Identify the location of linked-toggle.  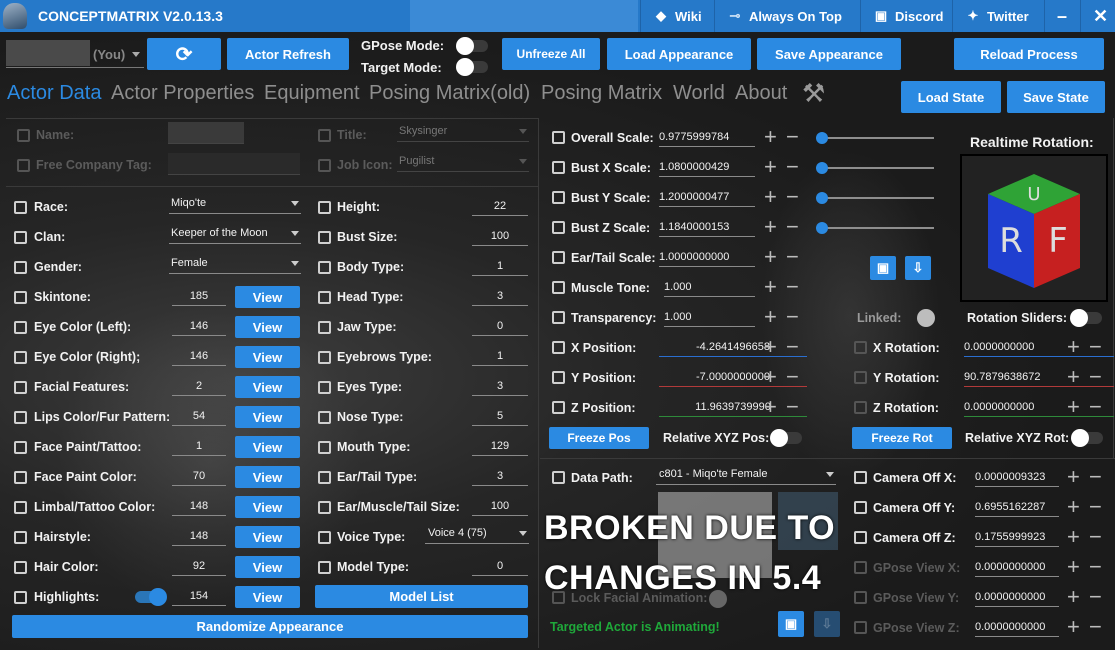
(926, 318).